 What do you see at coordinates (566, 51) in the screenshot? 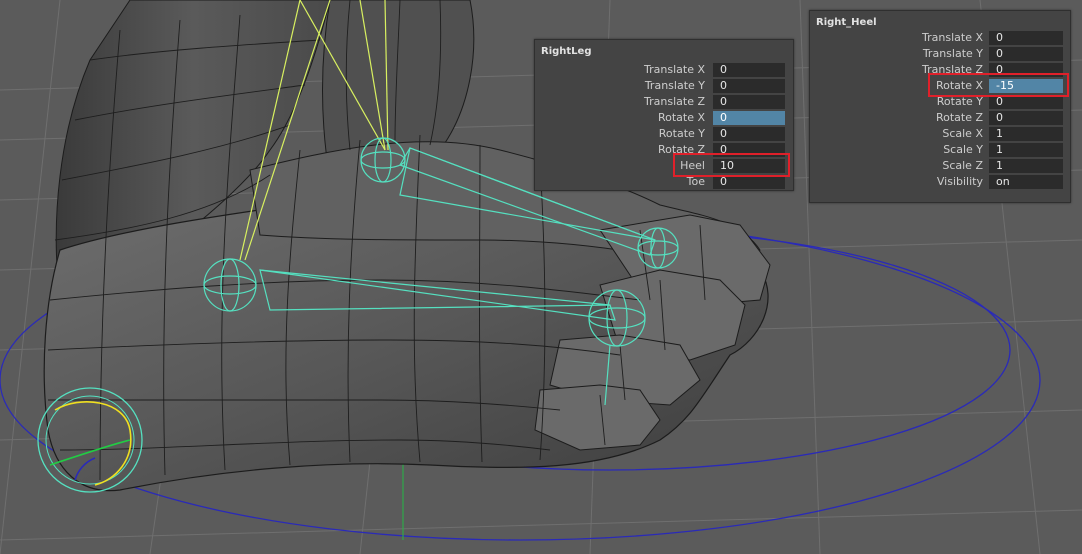
I see `panel-title: RightLeg` at bounding box center [566, 51].